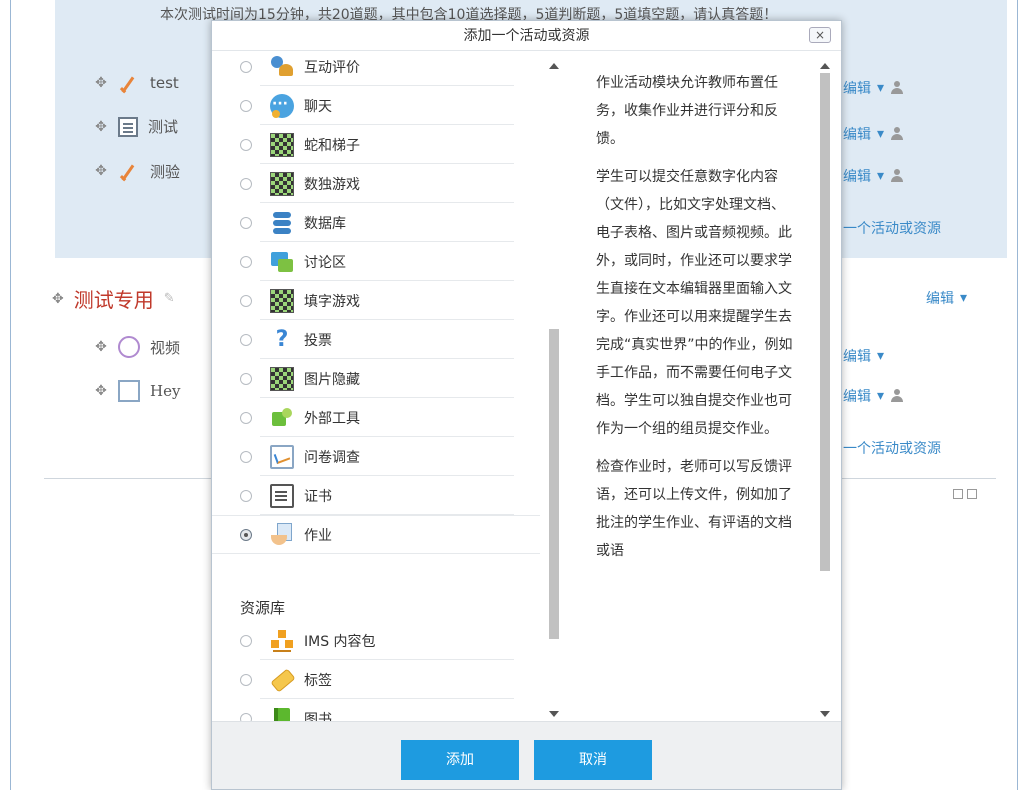 The height and width of the screenshot is (790, 1032). I want to click on collapse-all-icon, so click(972, 494).